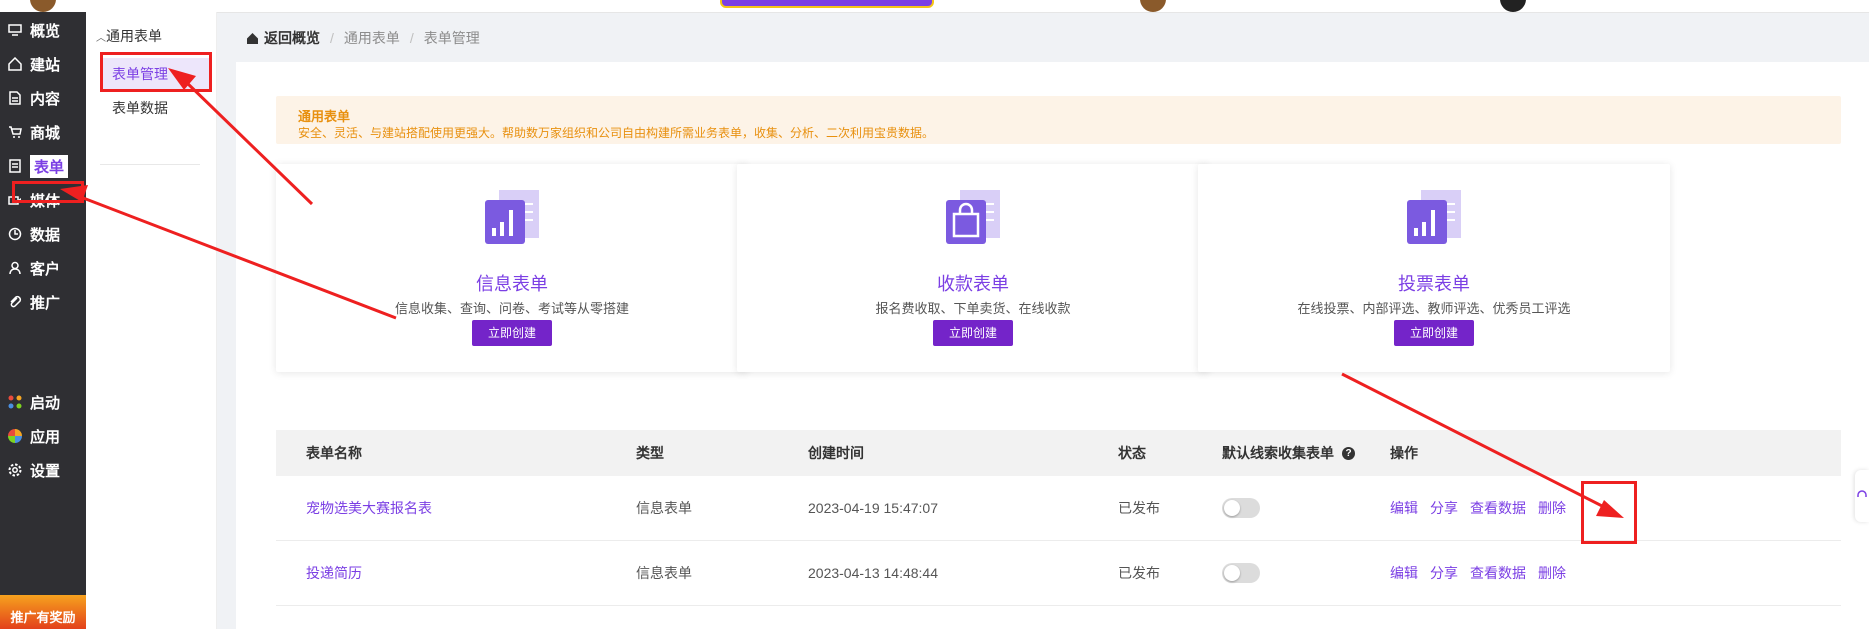  What do you see at coordinates (650, 453) in the screenshot?
I see `header-type: 类型` at bounding box center [650, 453].